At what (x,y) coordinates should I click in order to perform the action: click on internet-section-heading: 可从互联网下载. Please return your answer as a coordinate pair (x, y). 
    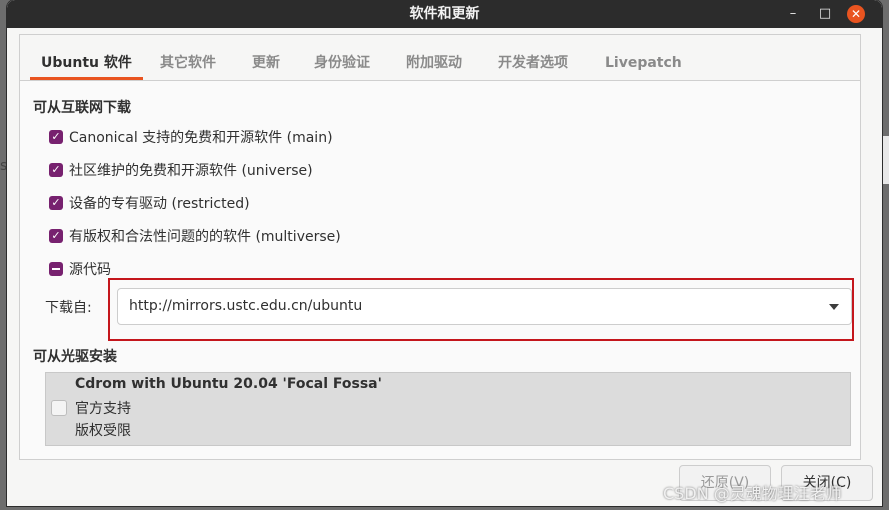
    Looking at the image, I should click on (82, 108).